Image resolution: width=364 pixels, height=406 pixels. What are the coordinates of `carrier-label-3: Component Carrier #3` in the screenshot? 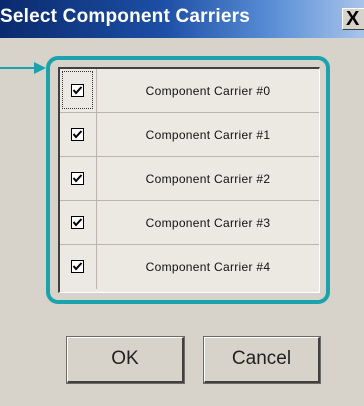 It's located at (208, 223).